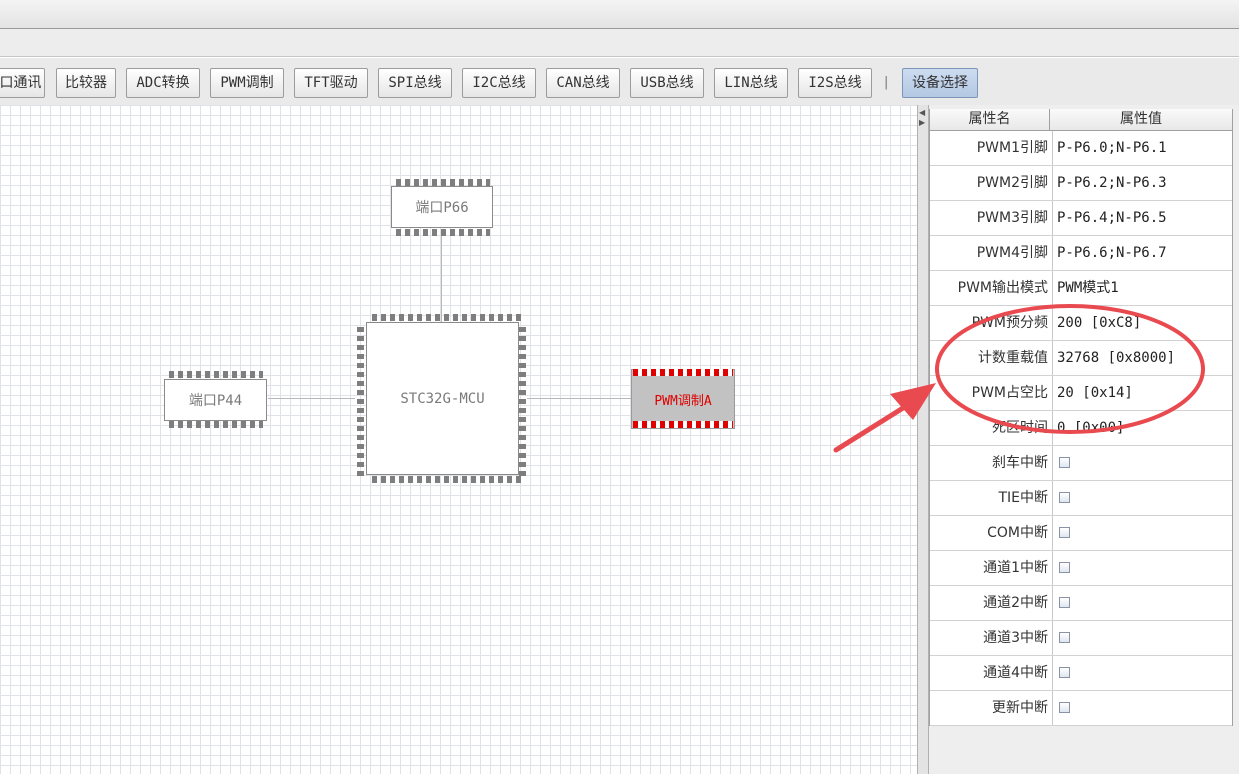  I want to click on property-name: PWM3引脚, so click(991, 218).